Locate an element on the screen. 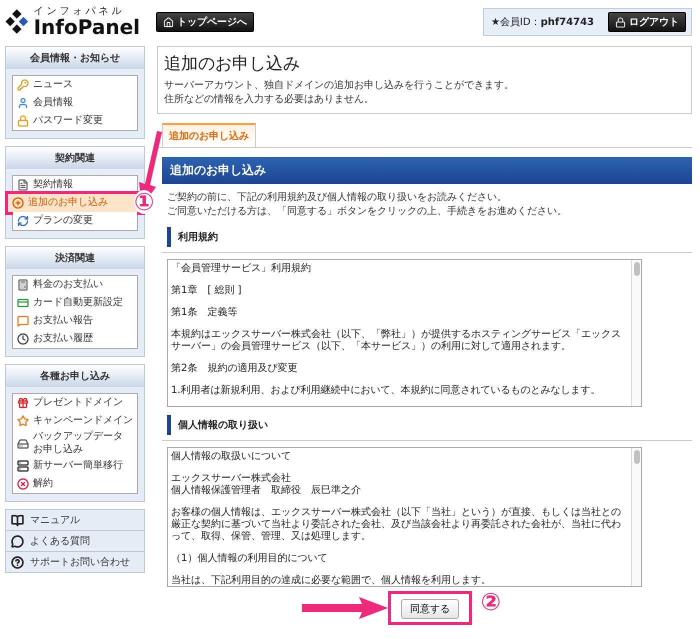 The height and width of the screenshot is (639, 700). help-icon is located at coordinates (17, 562).